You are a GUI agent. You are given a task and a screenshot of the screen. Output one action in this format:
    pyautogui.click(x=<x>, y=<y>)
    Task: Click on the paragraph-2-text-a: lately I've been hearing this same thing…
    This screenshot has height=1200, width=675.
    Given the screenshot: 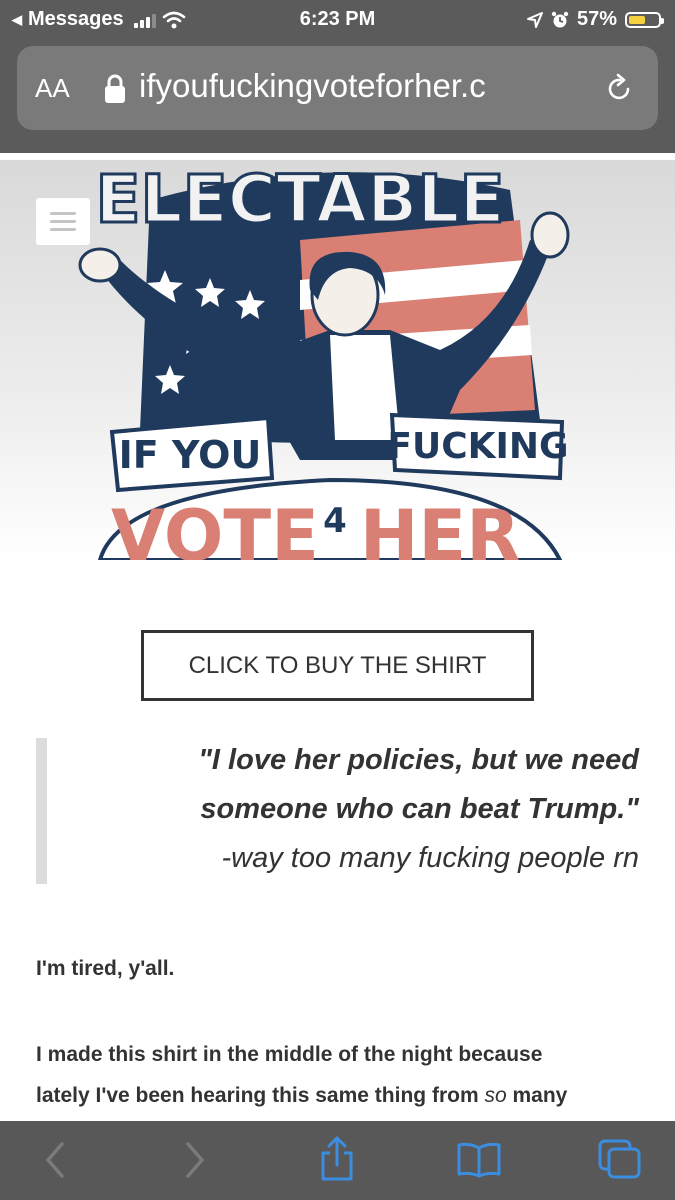 What is the action you would take?
    pyautogui.click(x=260, y=1095)
    